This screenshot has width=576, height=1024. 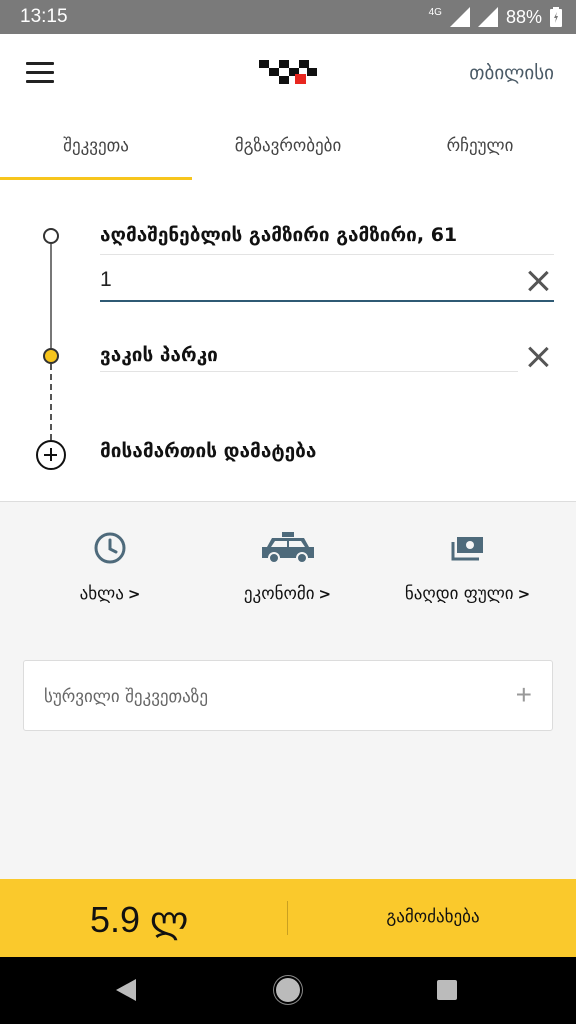 I want to click on recent-apps-icon, so click(x=447, y=990).